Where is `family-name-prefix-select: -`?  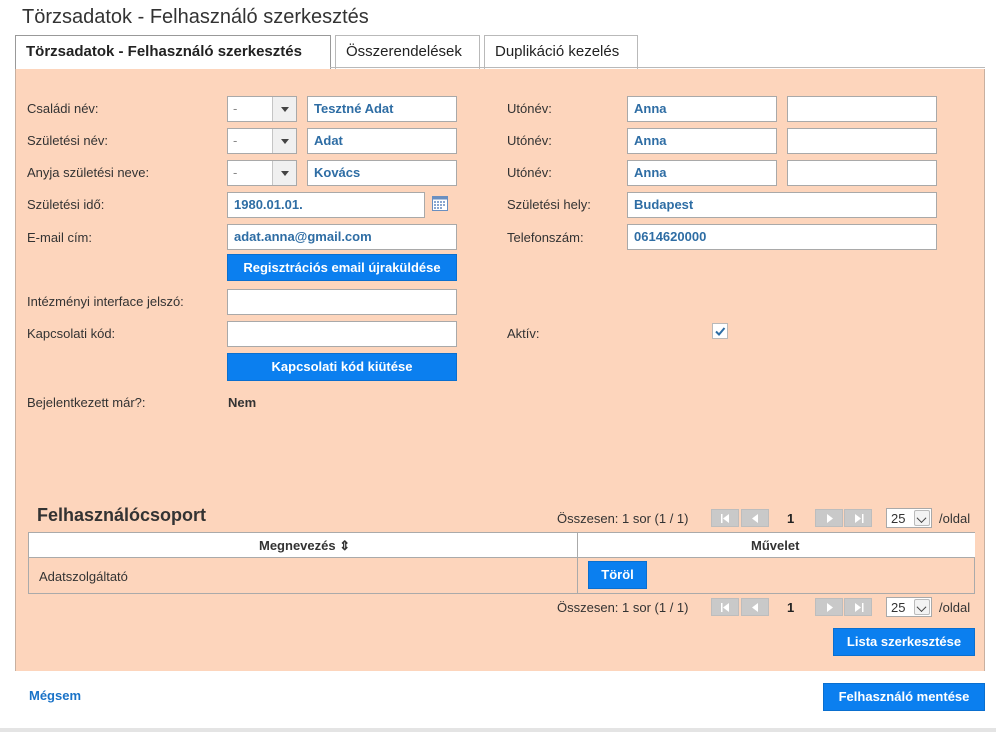 family-name-prefix-select: - is located at coordinates (262, 109).